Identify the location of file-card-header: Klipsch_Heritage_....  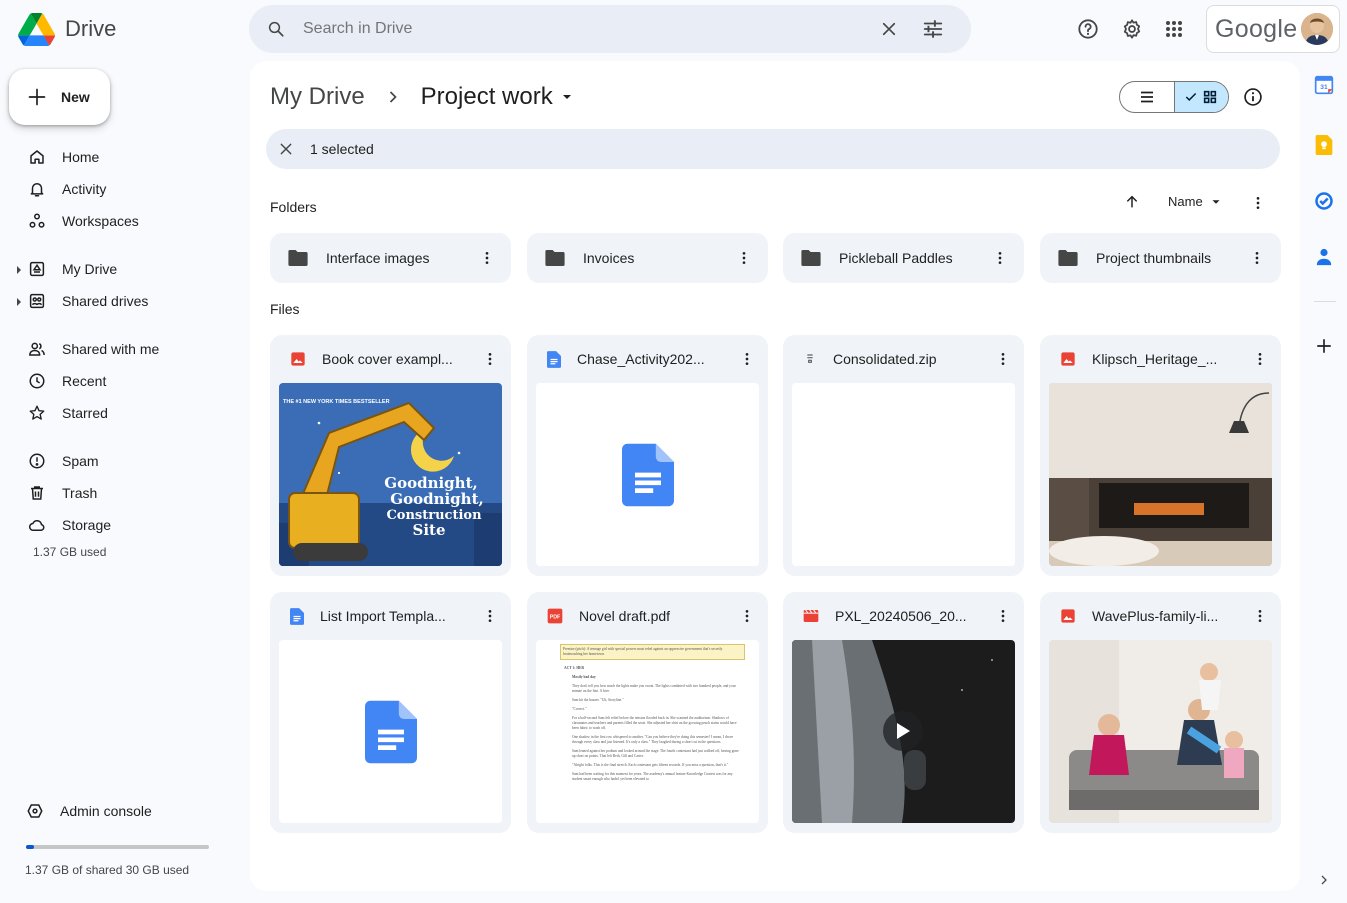
(1160, 359).